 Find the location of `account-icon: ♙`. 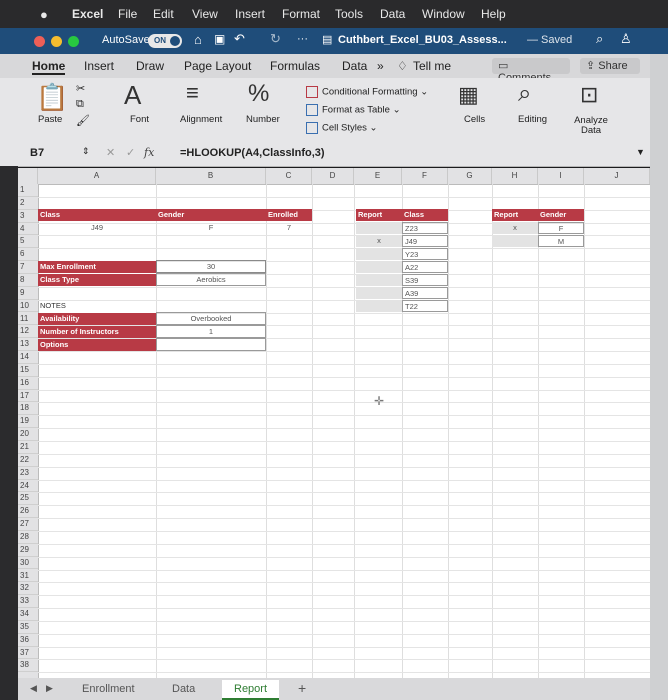

account-icon: ♙ is located at coordinates (626, 39).